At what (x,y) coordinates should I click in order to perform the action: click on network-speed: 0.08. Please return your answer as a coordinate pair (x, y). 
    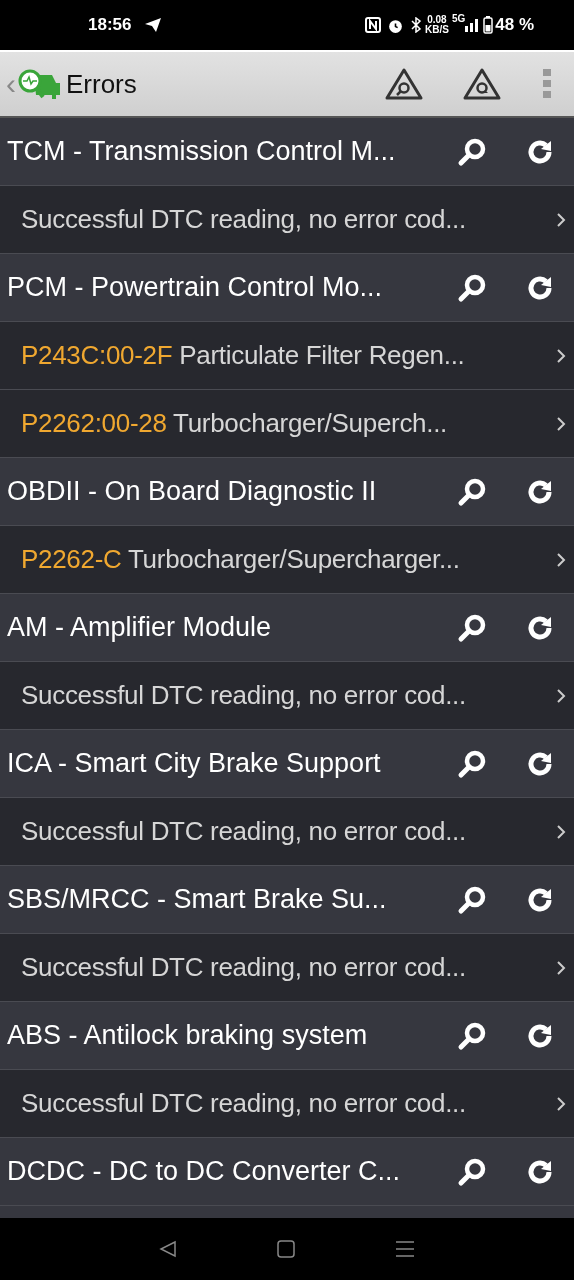
    Looking at the image, I should click on (437, 20).